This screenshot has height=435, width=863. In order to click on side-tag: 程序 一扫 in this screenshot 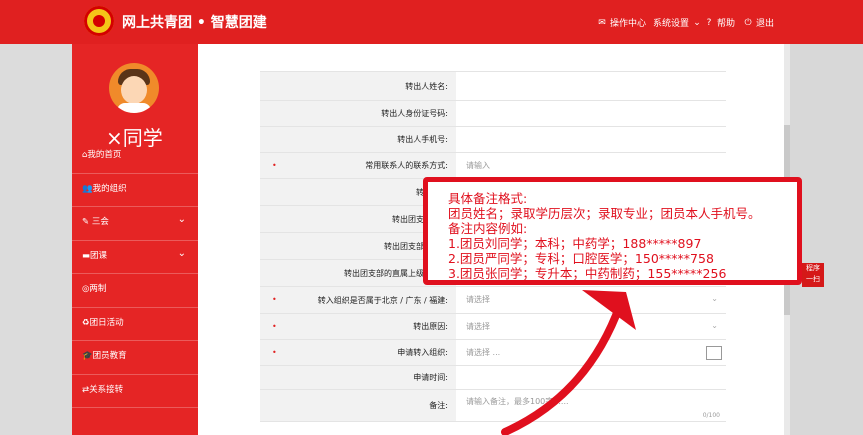, I will do `click(813, 275)`.